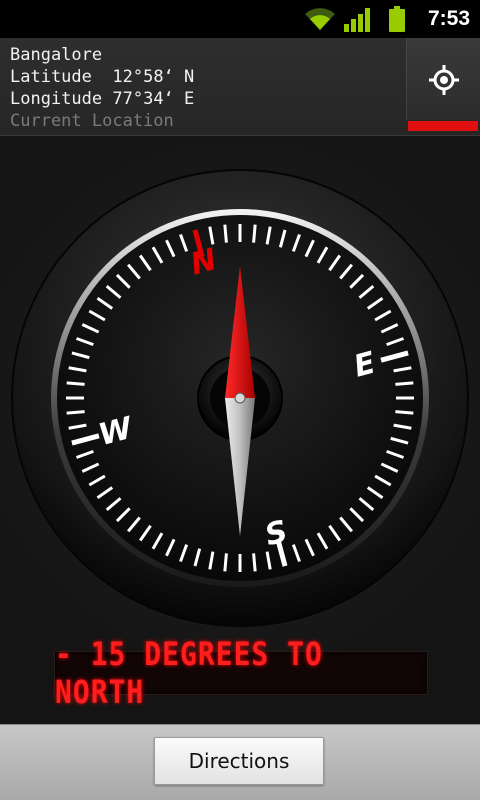 The image size is (480, 800). I want to click on longitude-label: Longitude, so click(56, 99).